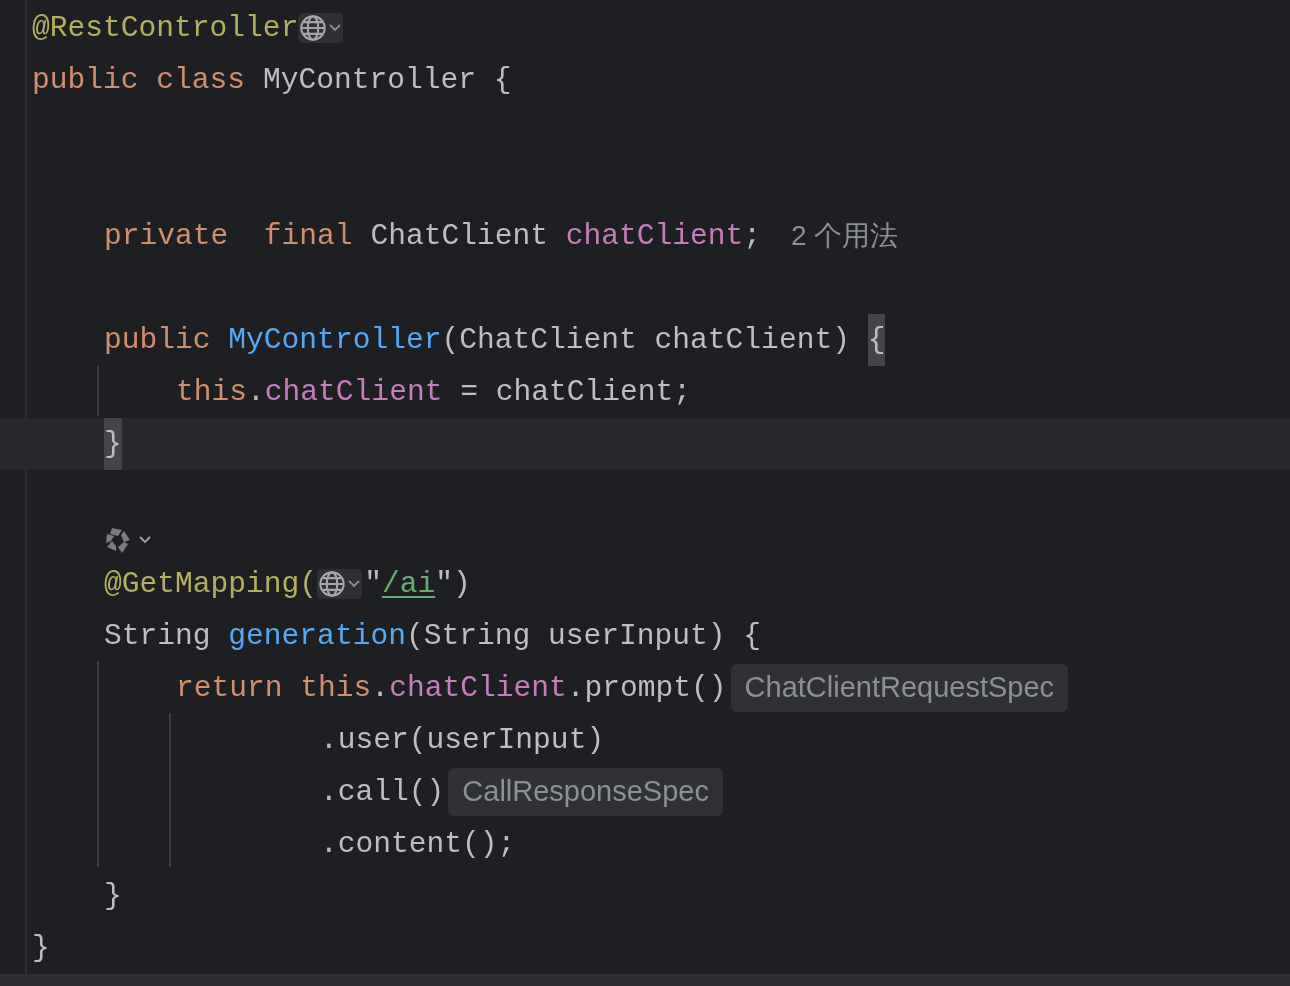 Image resolution: width=1290 pixels, height=986 pixels. I want to click on matched-brace: }, so click(113, 444).